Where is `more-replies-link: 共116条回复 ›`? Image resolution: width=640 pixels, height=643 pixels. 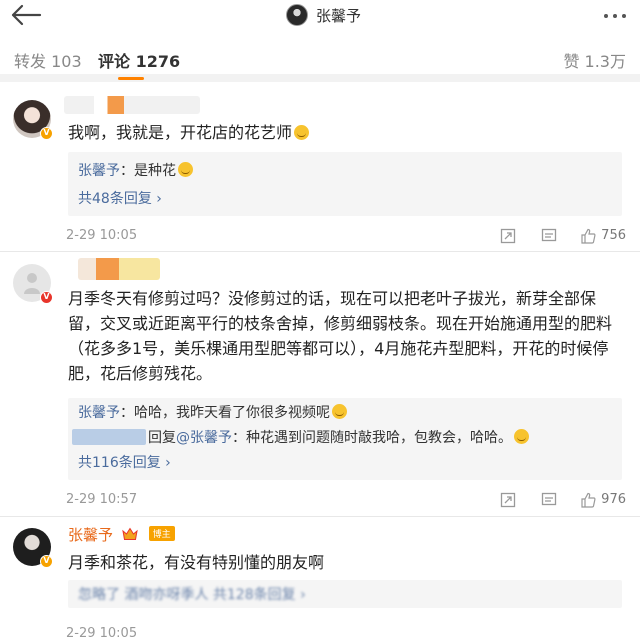 more-replies-link: 共116条回复 › is located at coordinates (124, 462).